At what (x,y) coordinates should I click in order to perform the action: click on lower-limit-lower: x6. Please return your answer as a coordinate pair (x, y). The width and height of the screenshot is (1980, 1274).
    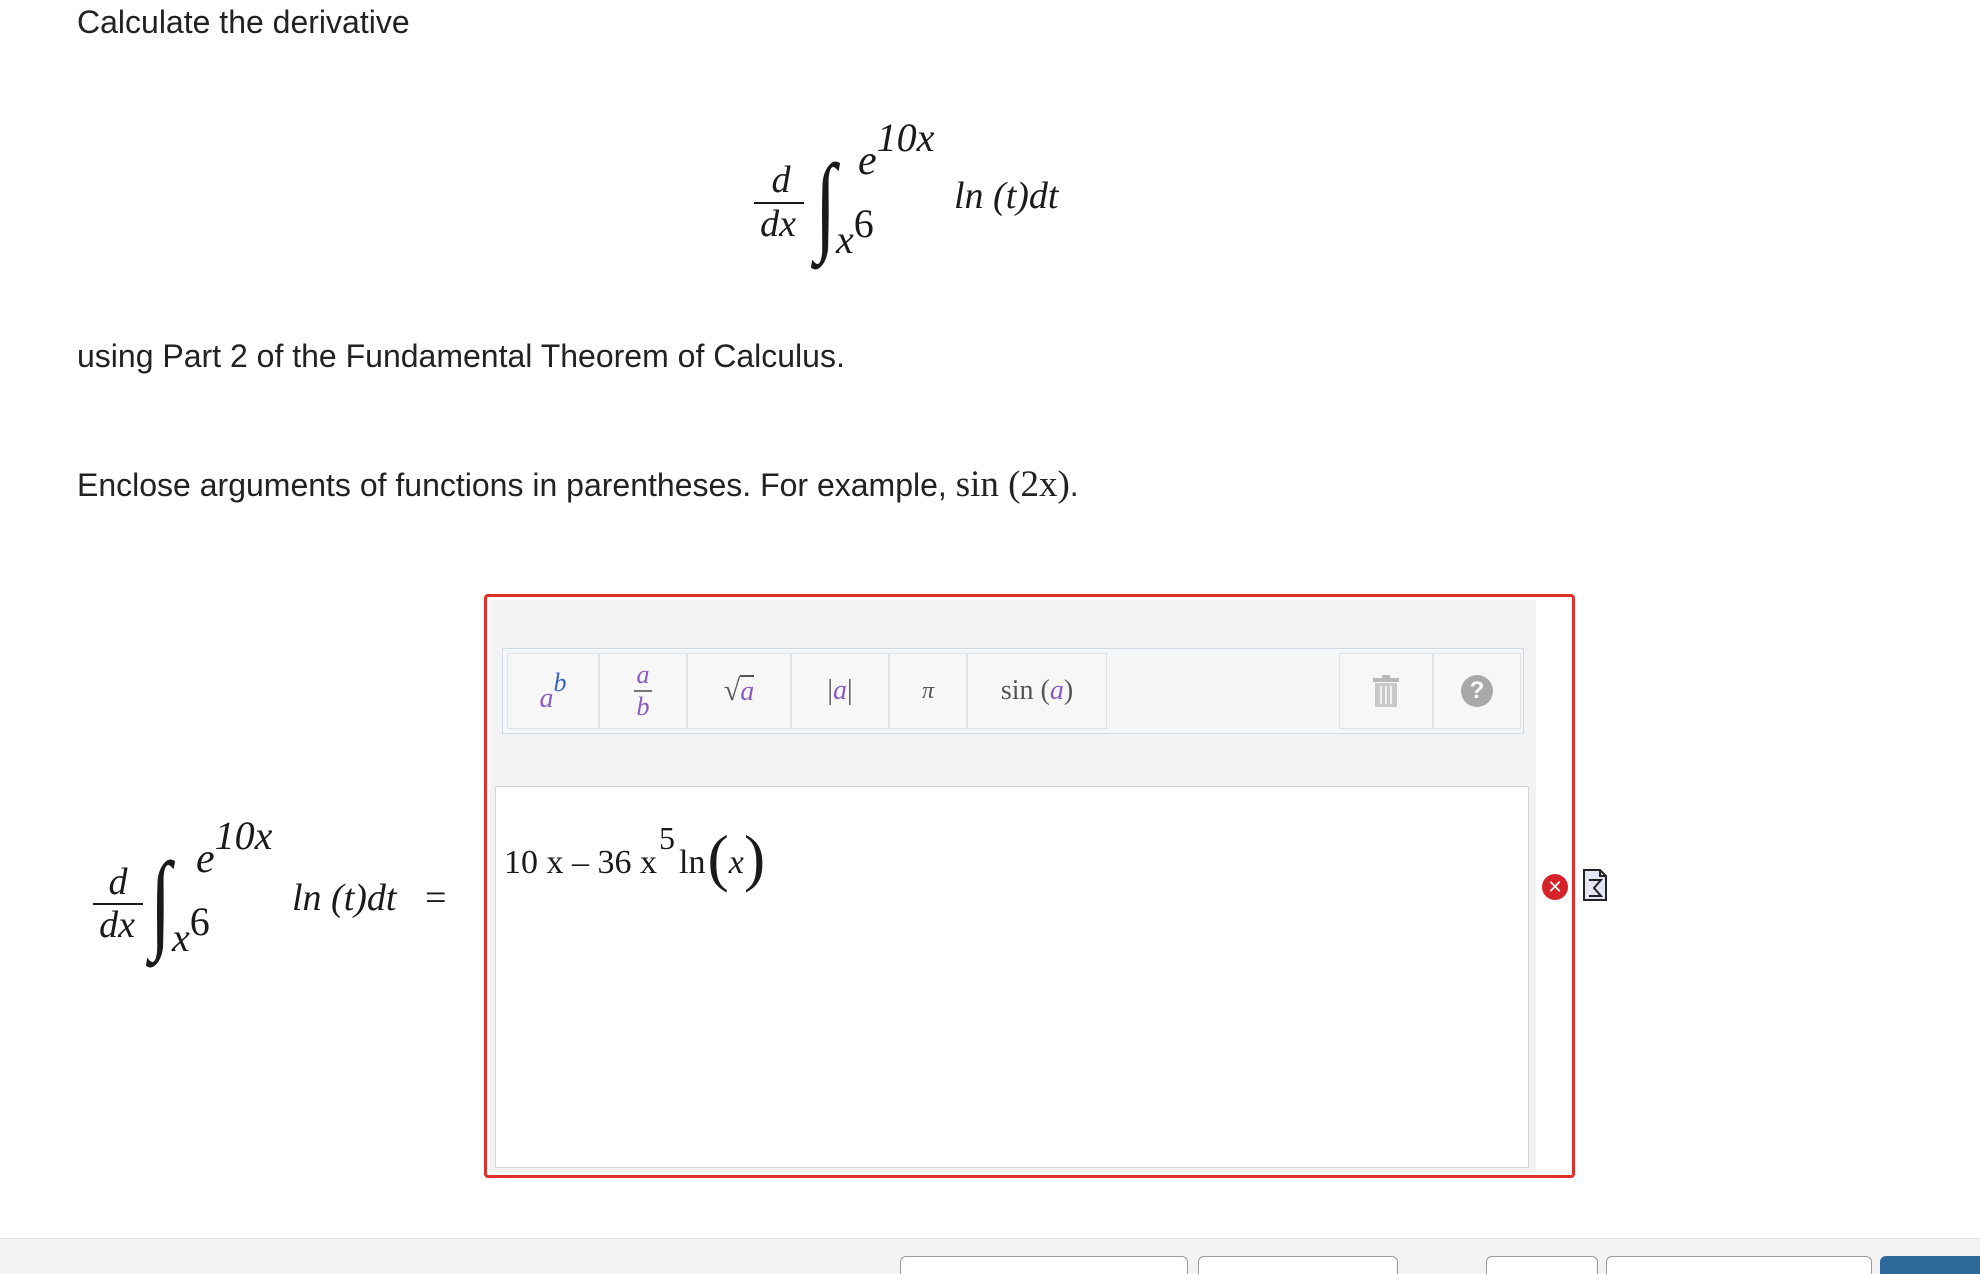
    Looking at the image, I should click on (191, 929).